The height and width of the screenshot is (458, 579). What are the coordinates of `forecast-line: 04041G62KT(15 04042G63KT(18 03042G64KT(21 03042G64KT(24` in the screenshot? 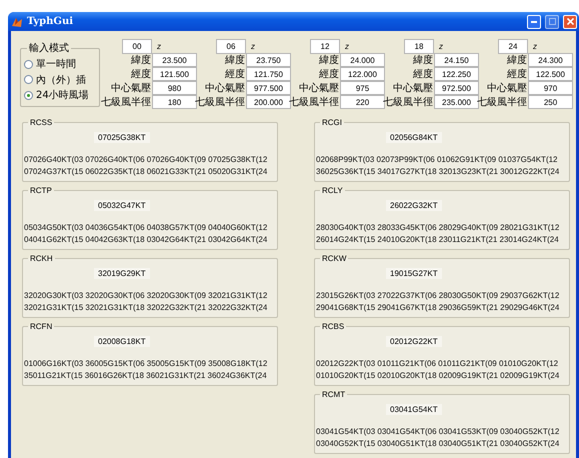 It's located at (146, 239).